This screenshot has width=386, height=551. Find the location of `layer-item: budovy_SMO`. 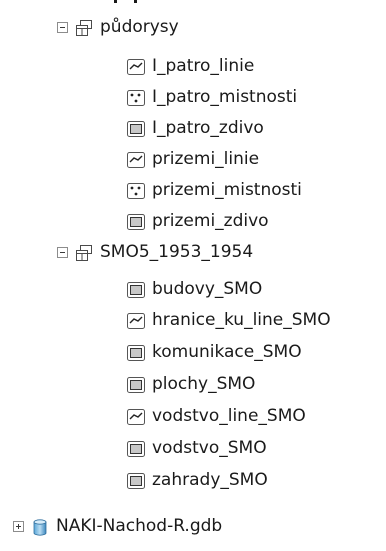

layer-item: budovy_SMO is located at coordinates (194, 289).